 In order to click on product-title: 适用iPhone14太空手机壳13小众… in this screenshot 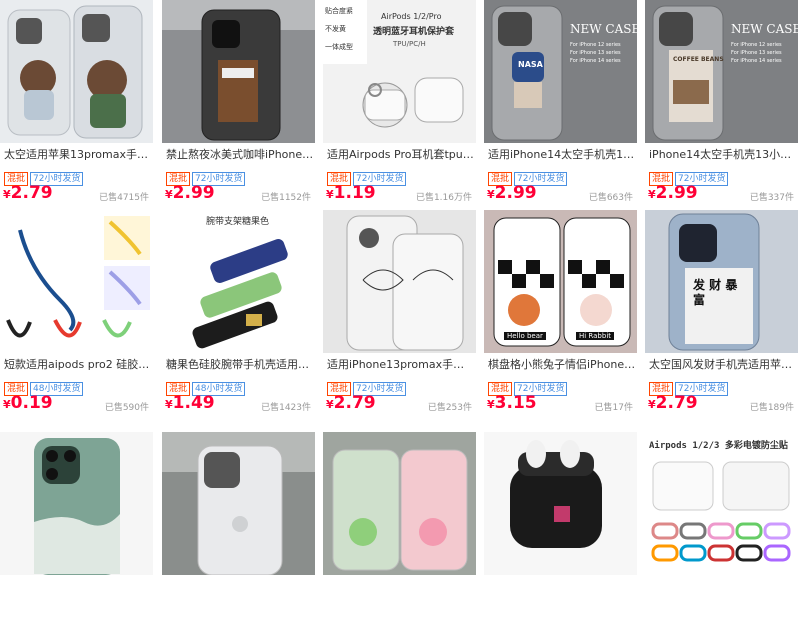, I will do `click(562, 155)`.